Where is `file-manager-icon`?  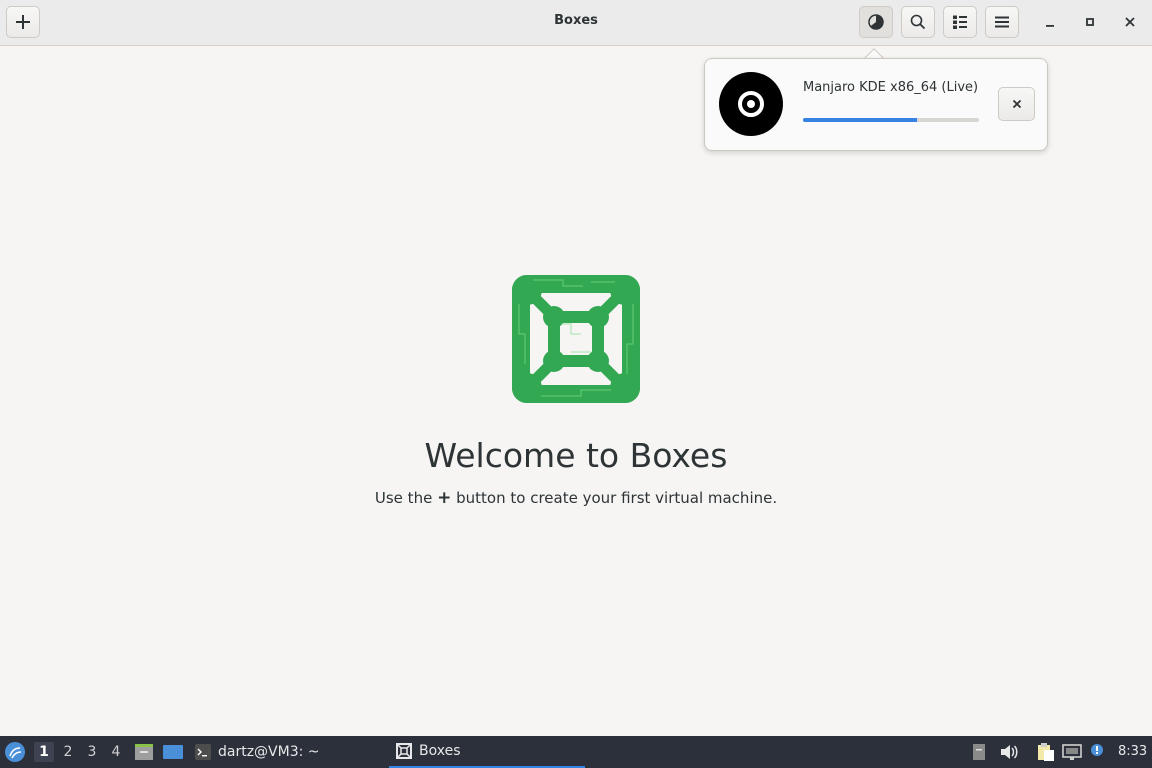 file-manager-icon is located at coordinates (144, 752).